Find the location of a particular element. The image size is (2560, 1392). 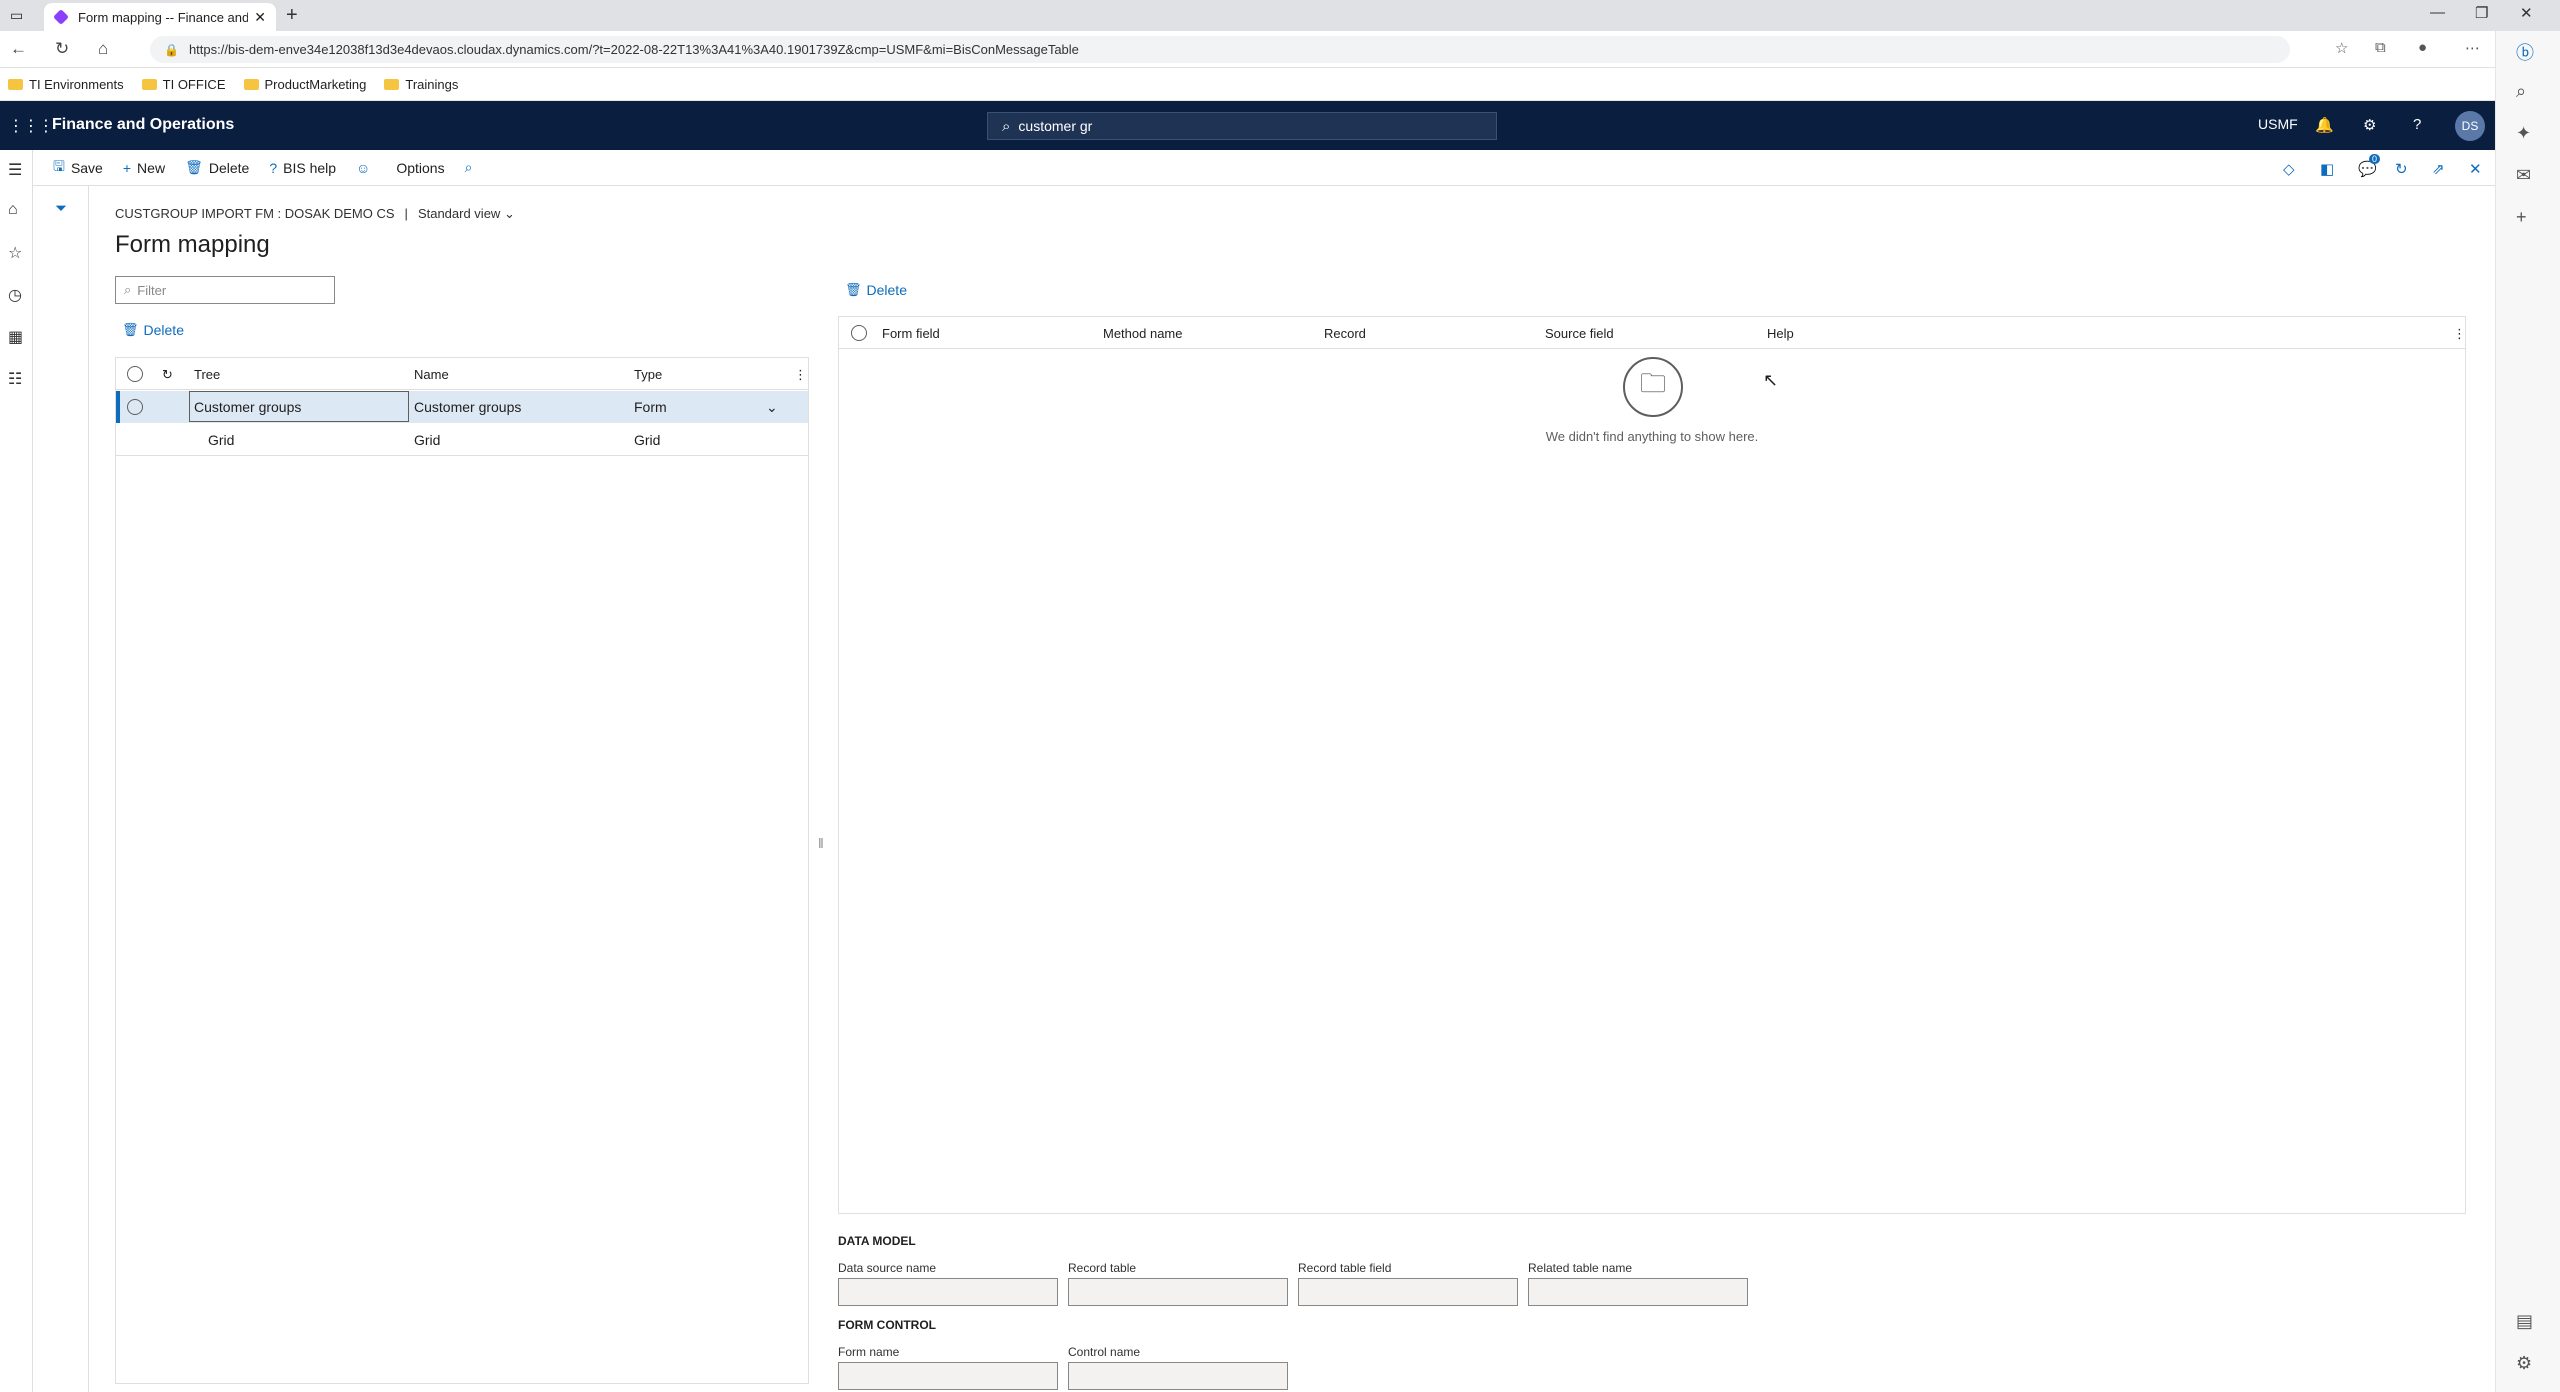

restore-icon: ❐ is located at coordinates (2481, 13).